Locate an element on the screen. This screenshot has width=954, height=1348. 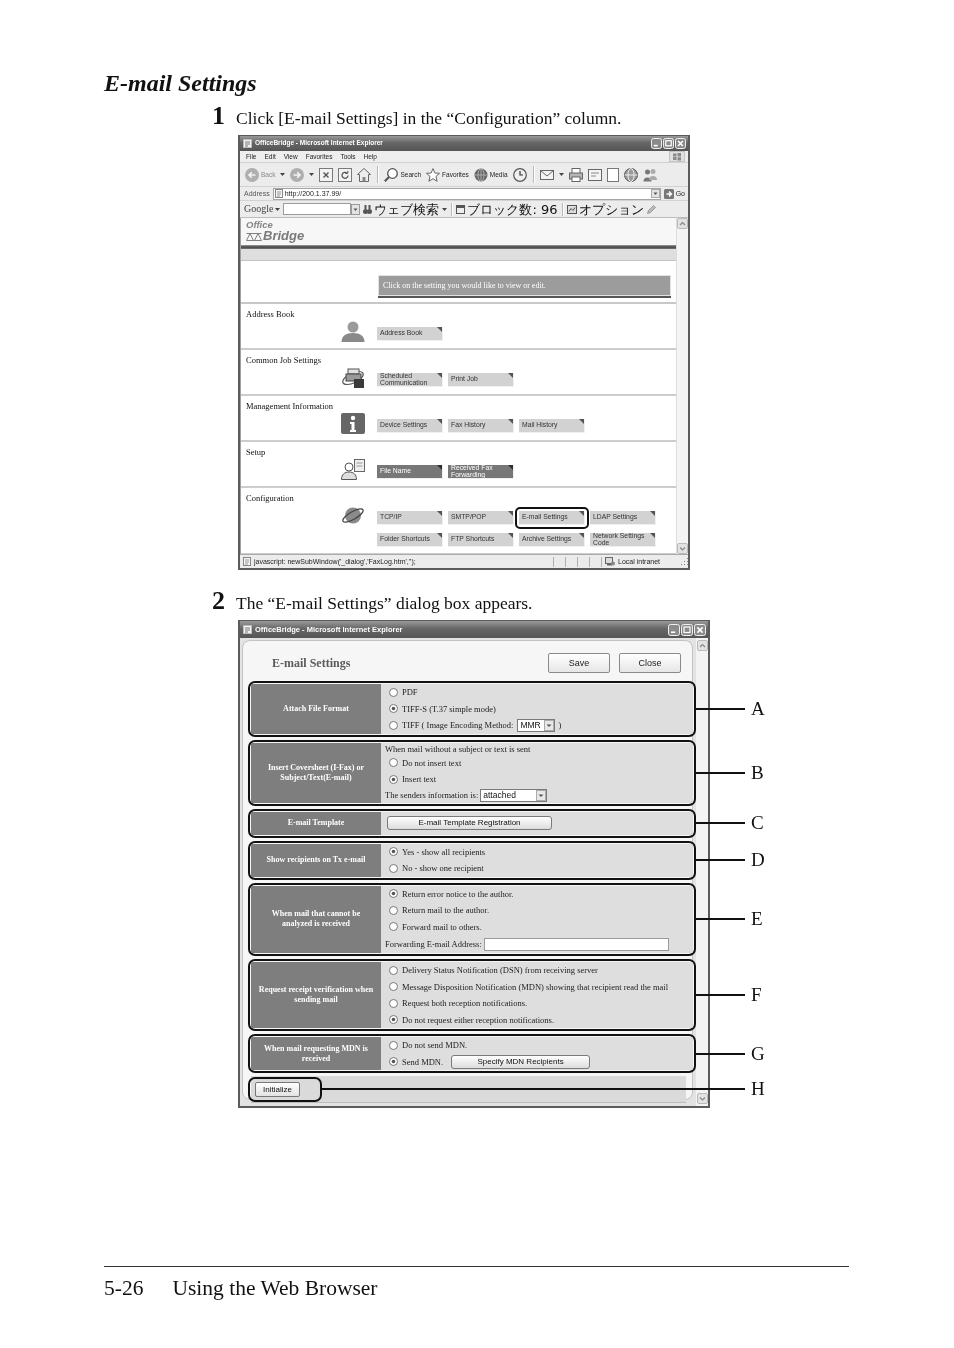
search-icon is located at coordinates (391, 174).